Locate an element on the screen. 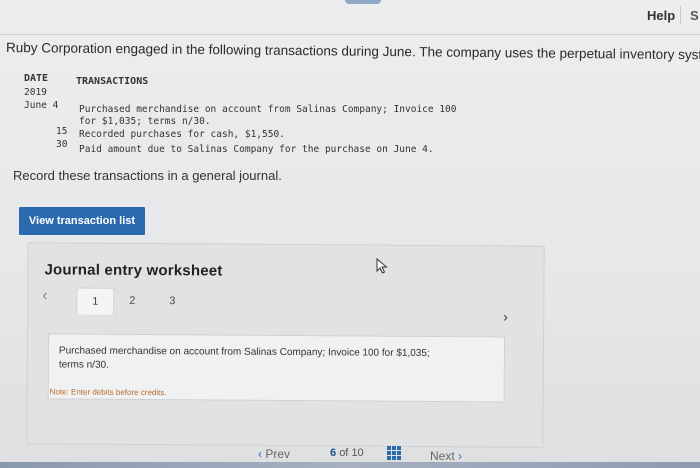 This screenshot has height=468, width=700. bottom-border is located at coordinates (350, 465).